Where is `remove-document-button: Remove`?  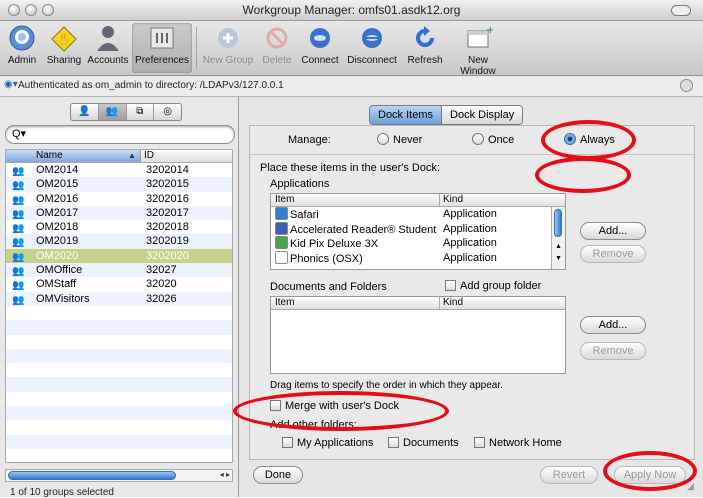 remove-document-button: Remove is located at coordinates (613, 351).